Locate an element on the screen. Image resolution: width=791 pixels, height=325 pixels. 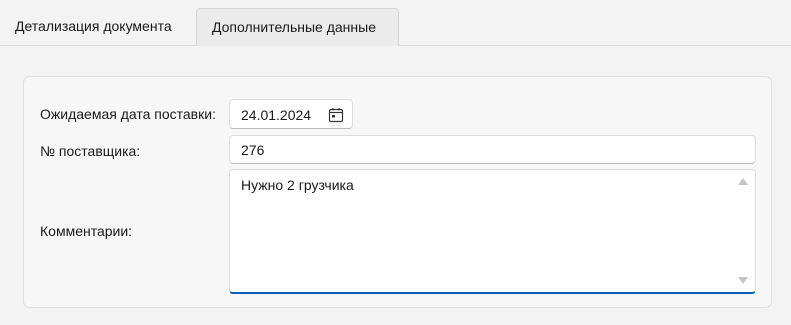
supplier-number-field: 276 is located at coordinates (492, 149).